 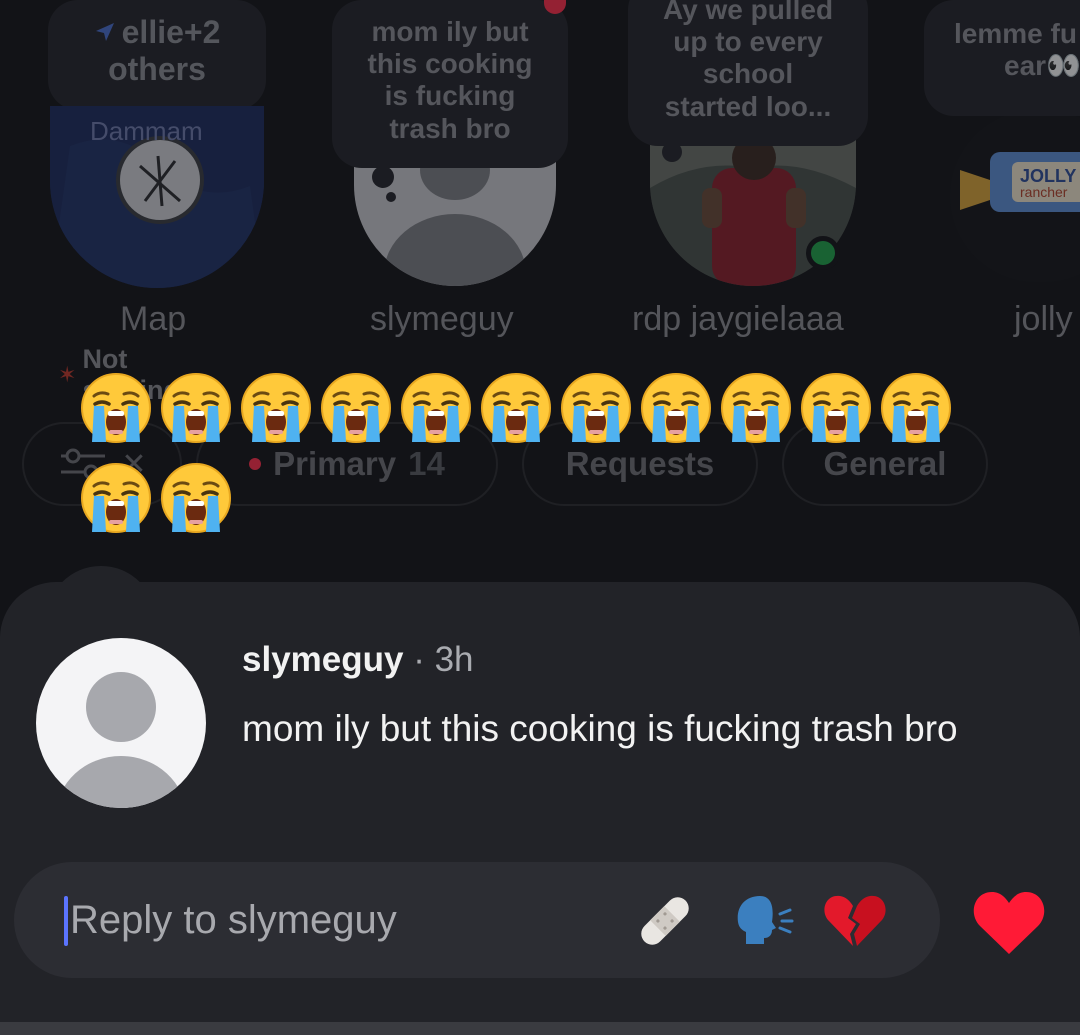 What do you see at coordinates (1002, 58) in the screenshot?
I see `note-bubble-jolly: lemme fu ear👀` at bounding box center [1002, 58].